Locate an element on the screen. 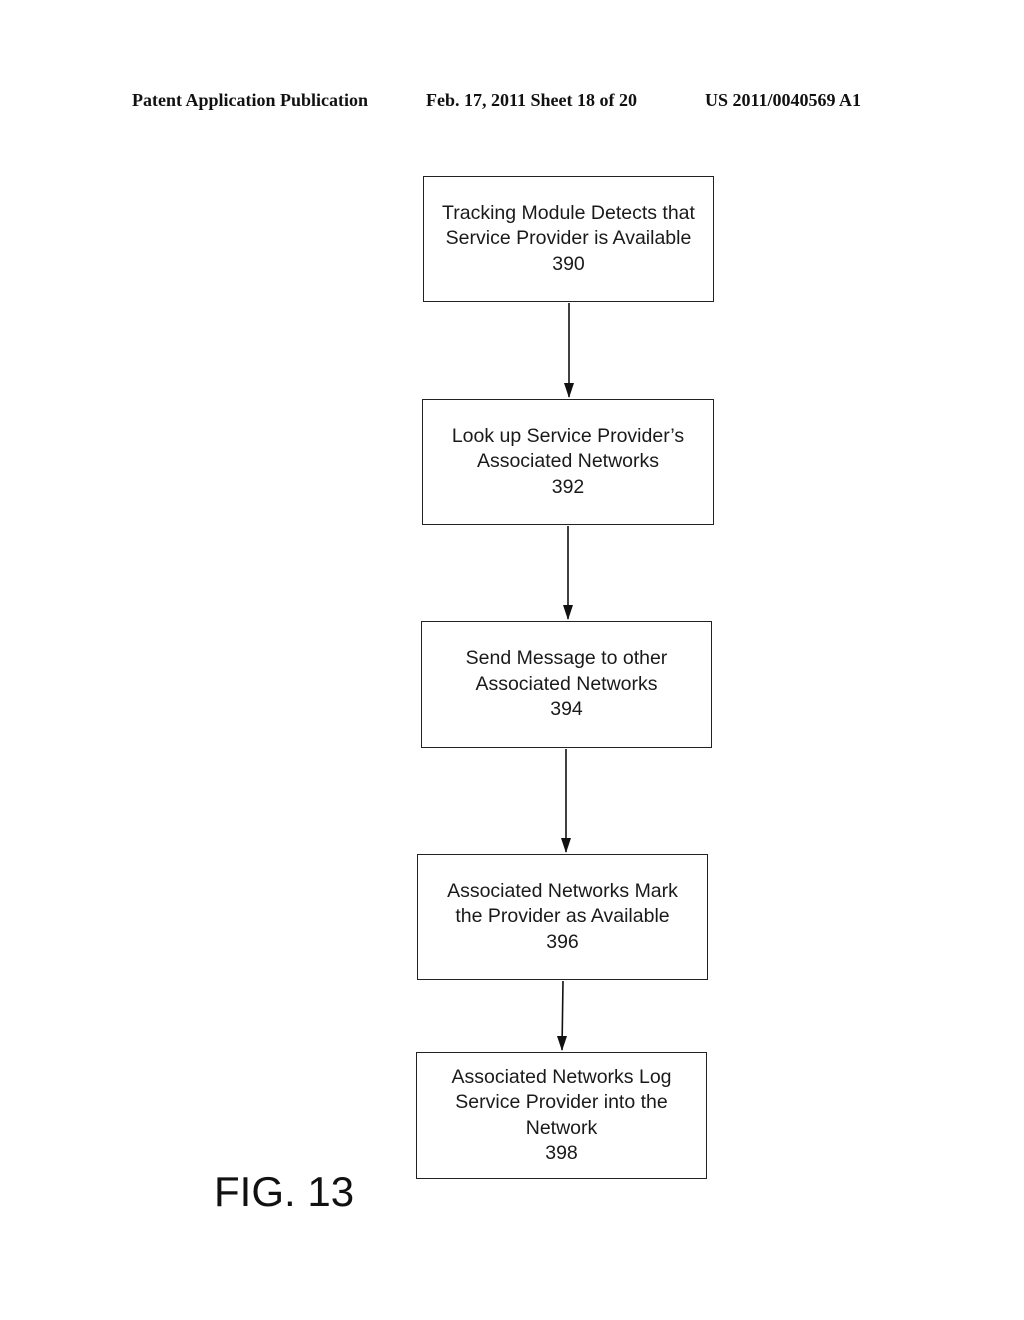  step-390-line-1: Tracking Module Detects that is located at coordinates (568, 212).